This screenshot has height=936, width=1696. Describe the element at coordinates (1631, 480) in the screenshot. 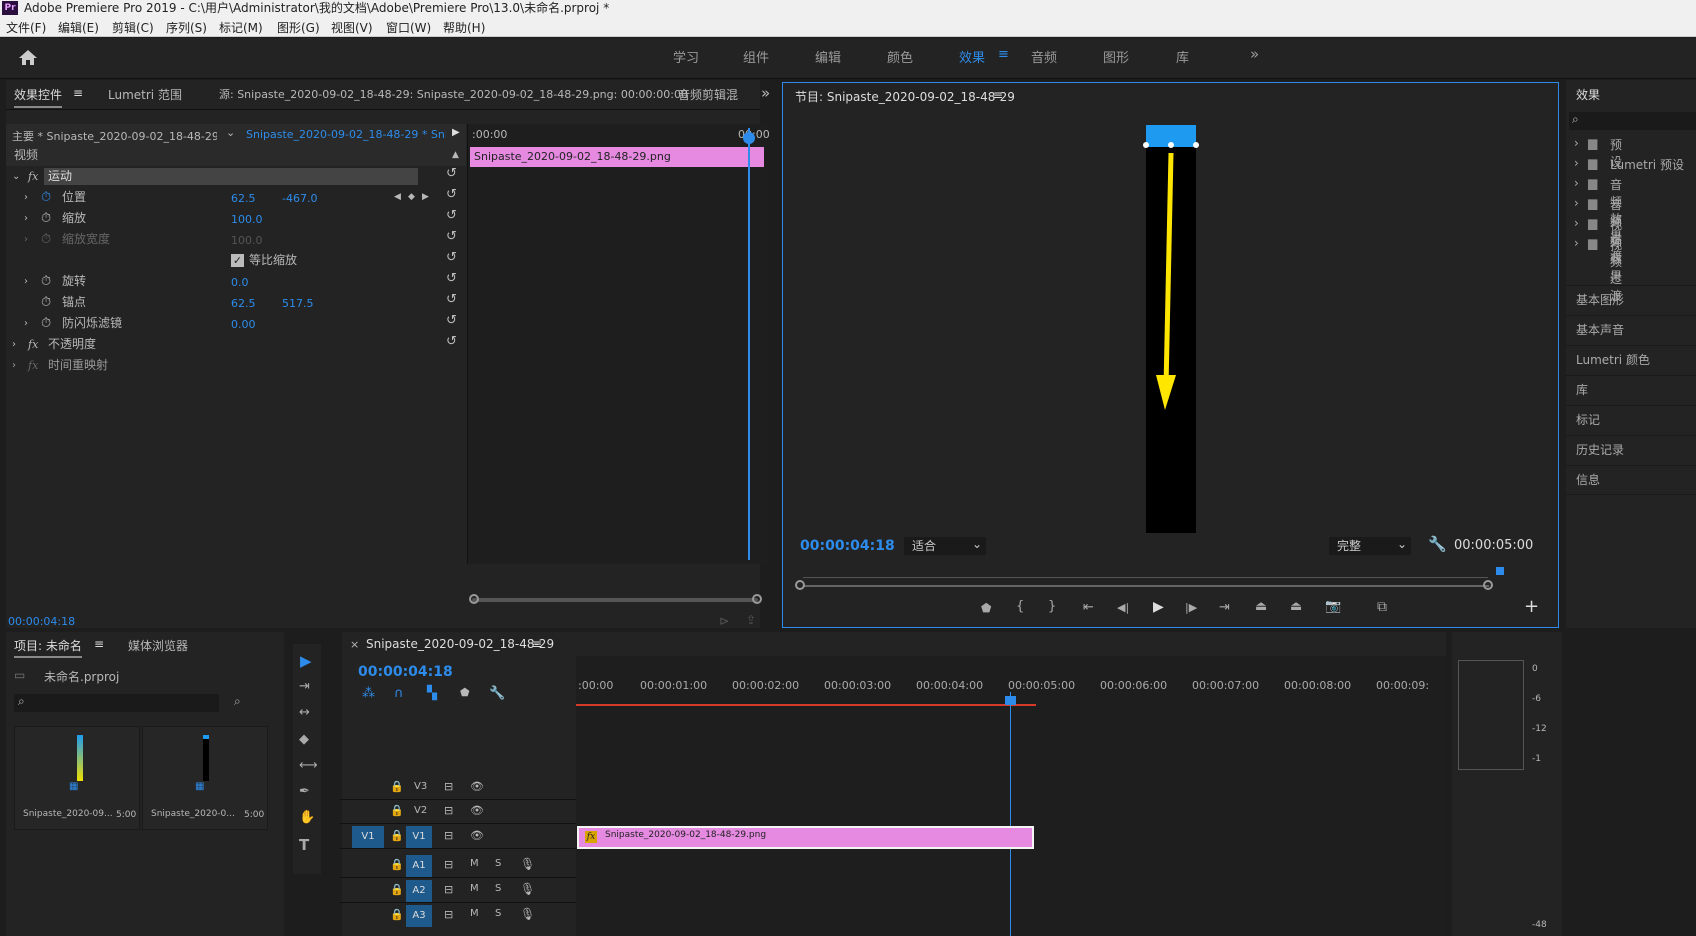

I see `panel-info: 信息` at that location.